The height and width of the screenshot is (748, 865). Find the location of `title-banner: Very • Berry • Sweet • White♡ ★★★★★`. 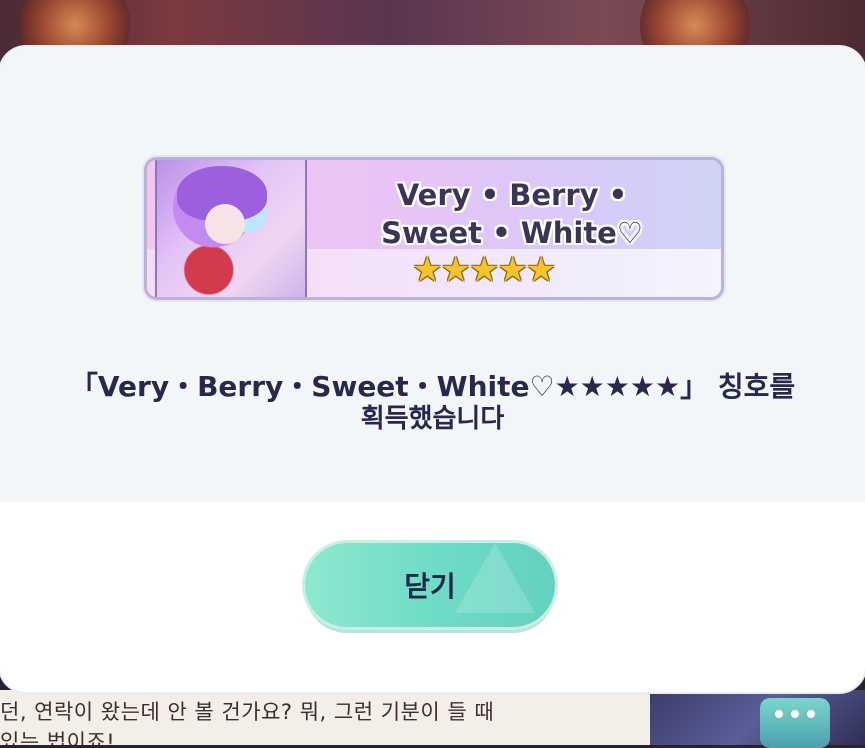

title-banner: Very • Berry • Sweet • White♡ ★★★★★ is located at coordinates (434, 228).